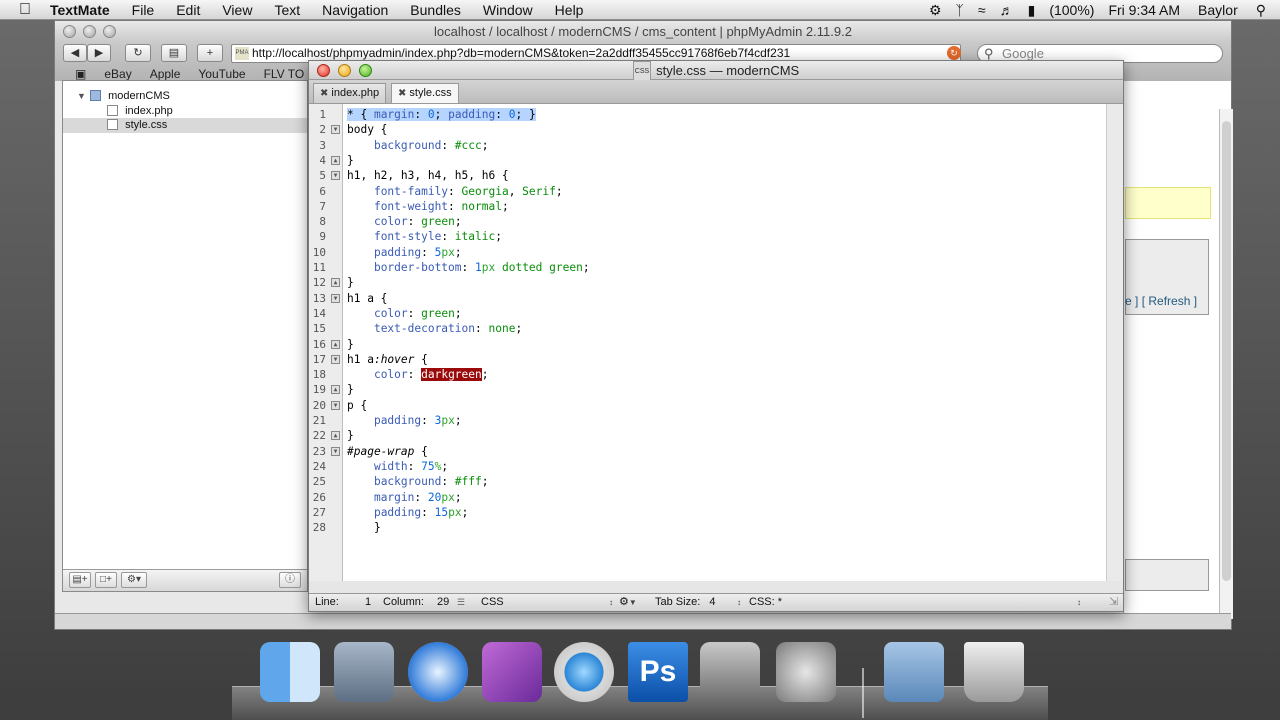 This screenshot has height=720, width=1280. What do you see at coordinates (418, 481) in the screenshot?
I see `code-line: background: #fff;` at bounding box center [418, 481].